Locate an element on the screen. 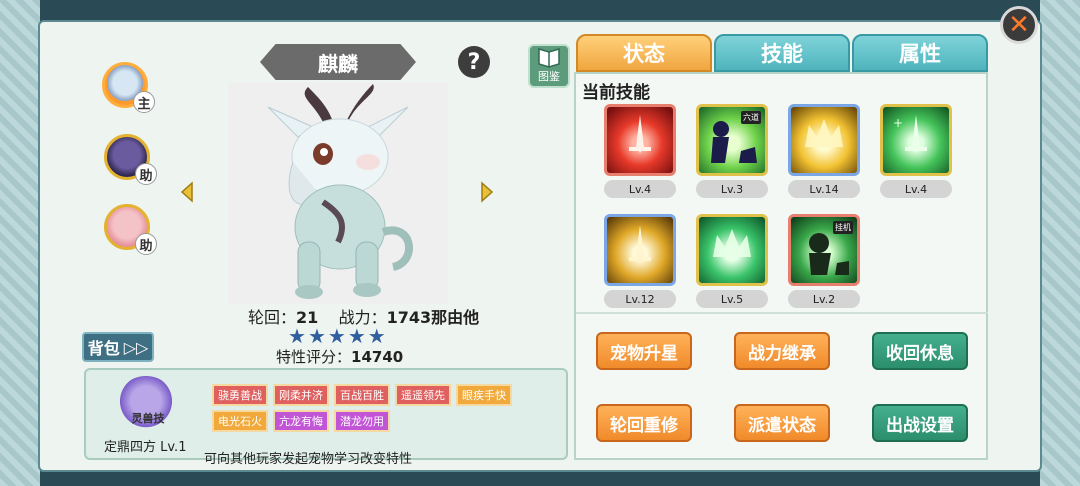  next-pet-arrow-icon is located at coordinates (487, 192).